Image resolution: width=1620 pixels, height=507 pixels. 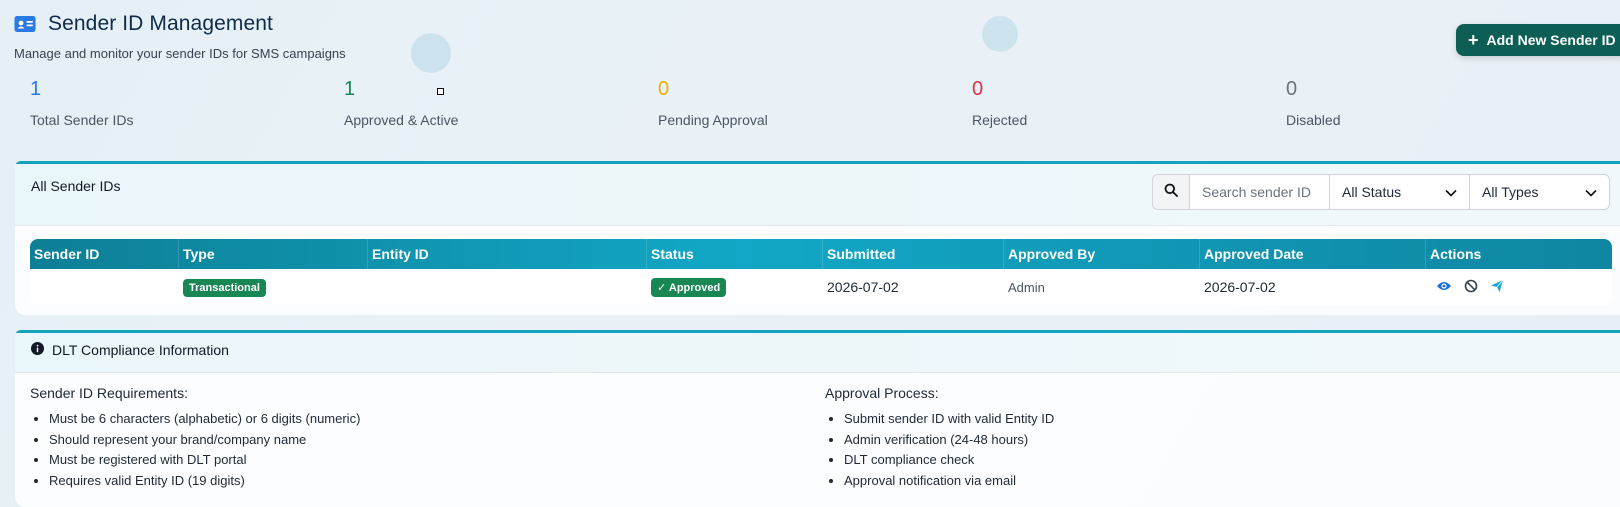 I want to click on card-title: All Sender IDs, so click(x=76, y=186).